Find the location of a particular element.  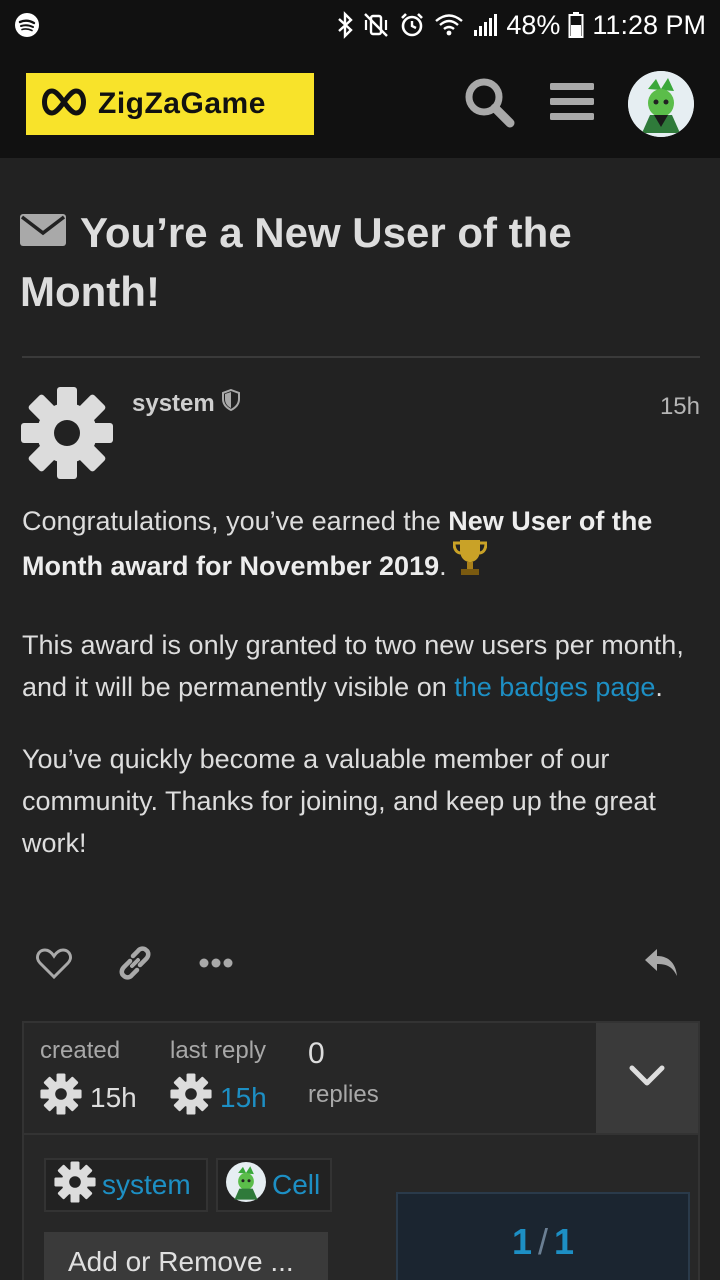

link-icon is located at coordinates (135, 963).